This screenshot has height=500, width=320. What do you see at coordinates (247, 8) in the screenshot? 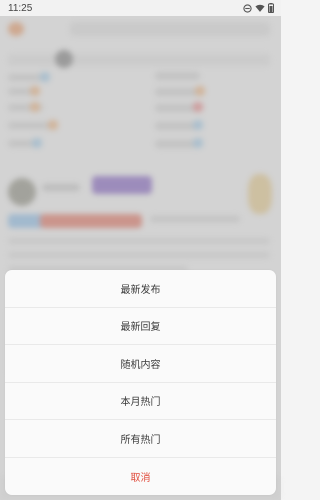
I see `do-not-disturb-icon` at bounding box center [247, 8].